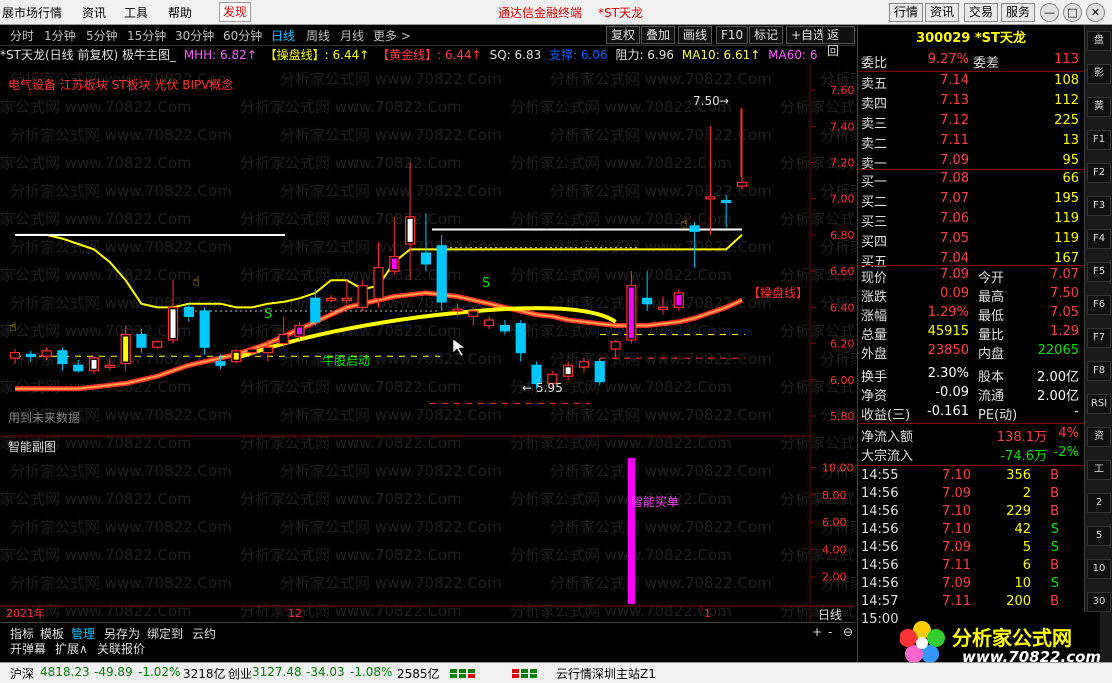 Image resolution: width=1112 pixels, height=683 pixels. I want to click on overlay-button: 叠加, so click(658, 35).